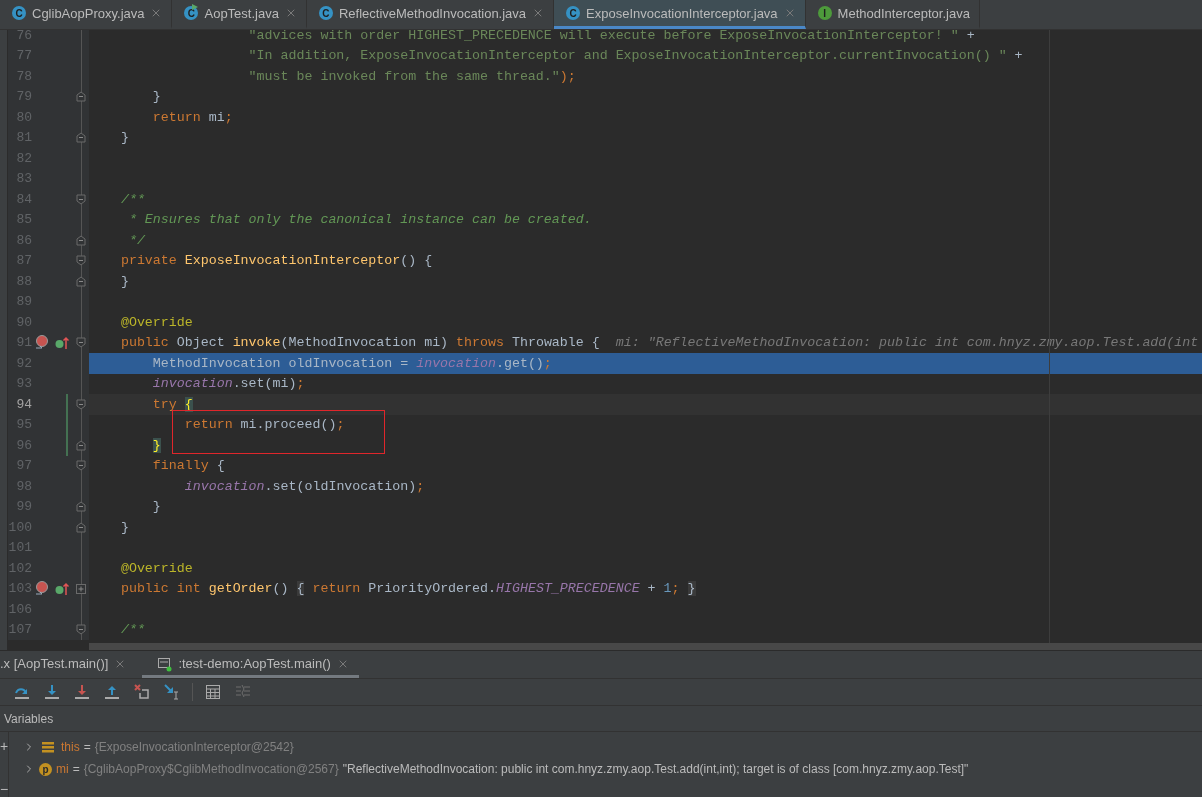 Image resolution: width=1202 pixels, height=797 pixels. What do you see at coordinates (70, 747) in the screenshot?
I see `variable-name: this` at bounding box center [70, 747].